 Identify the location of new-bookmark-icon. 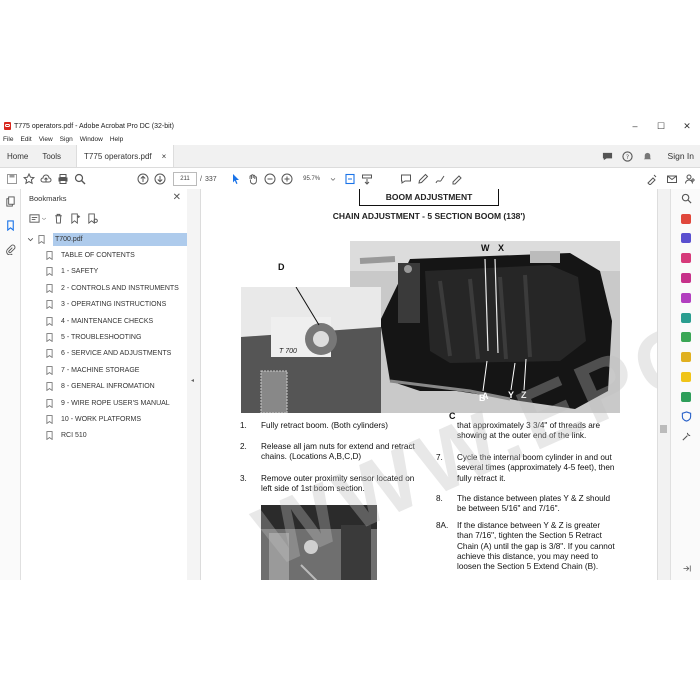
(75, 218).